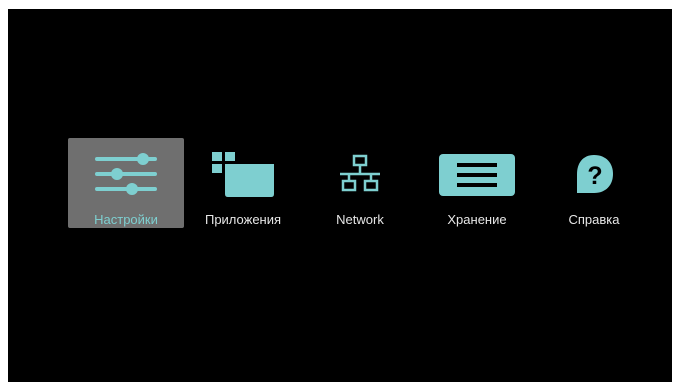 The width and height of the screenshot is (679, 387). I want to click on menu-item-label: Справка, so click(594, 219).